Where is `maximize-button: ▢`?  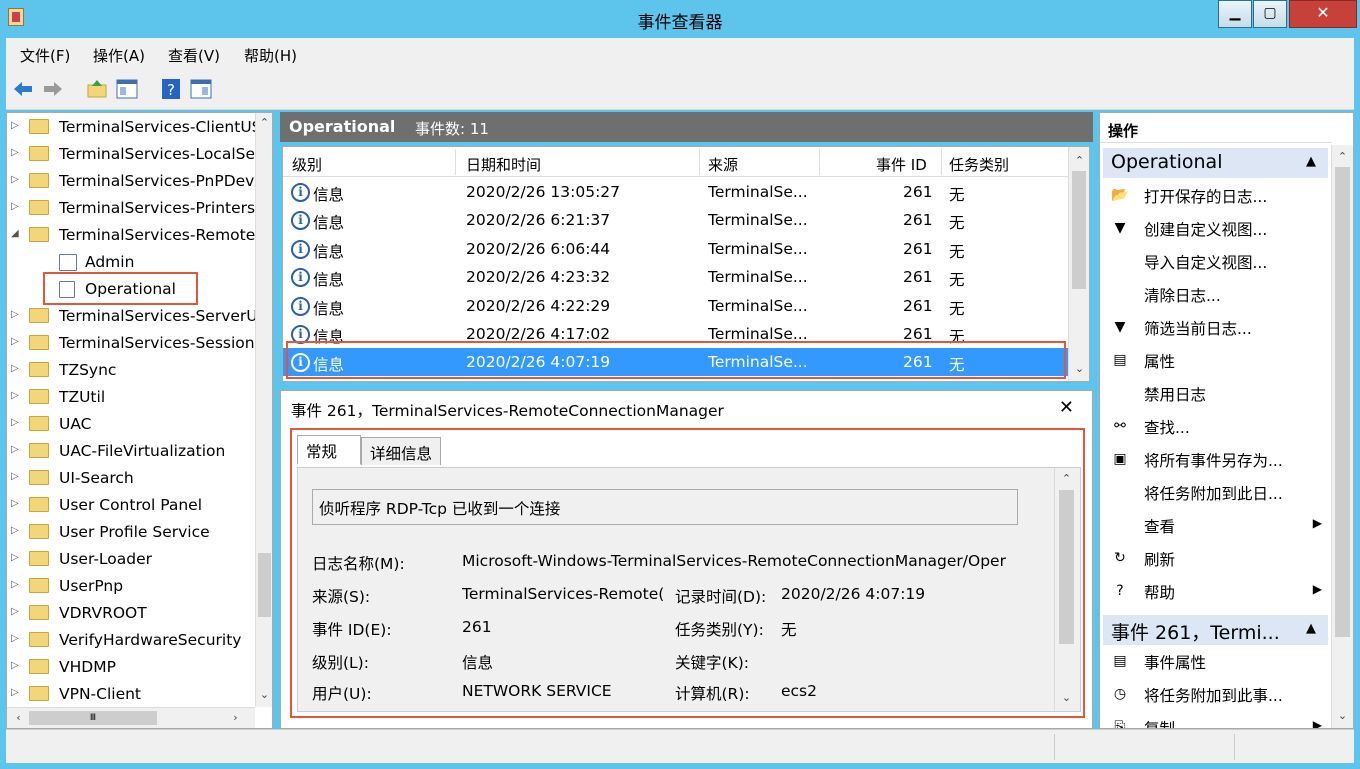 maximize-button: ▢ is located at coordinates (1270, 14).